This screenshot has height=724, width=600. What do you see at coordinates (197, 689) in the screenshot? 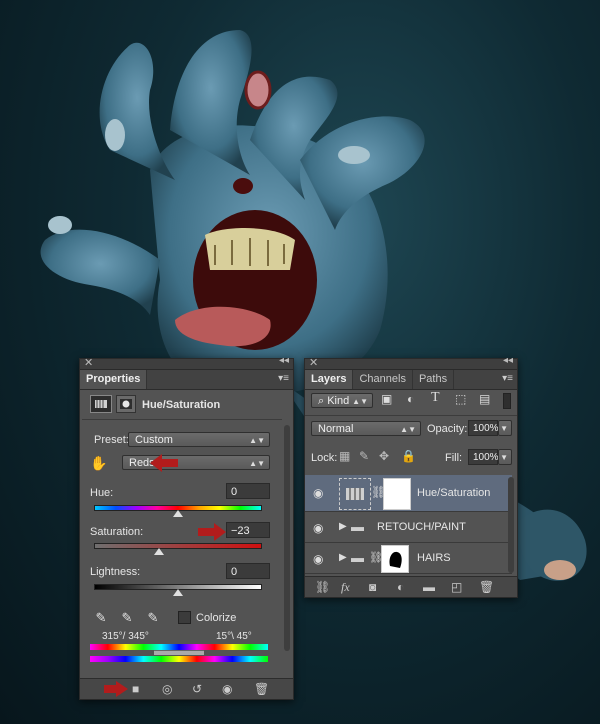
I see `reset-icon: ↺` at bounding box center [197, 689].